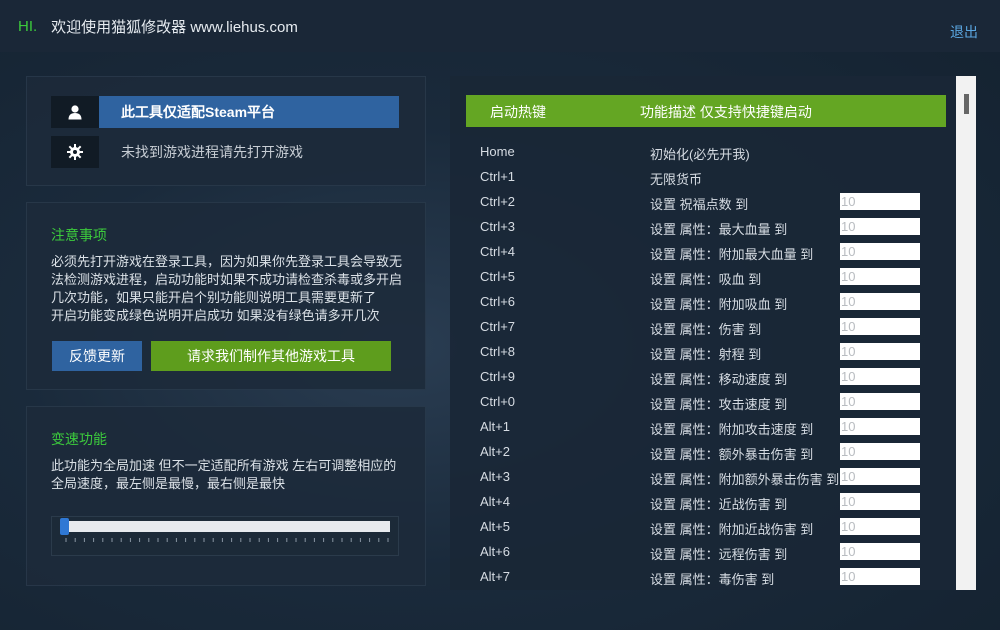 The image size is (1000, 630). I want to click on hotkey-key: Ctrl+0, so click(498, 401).